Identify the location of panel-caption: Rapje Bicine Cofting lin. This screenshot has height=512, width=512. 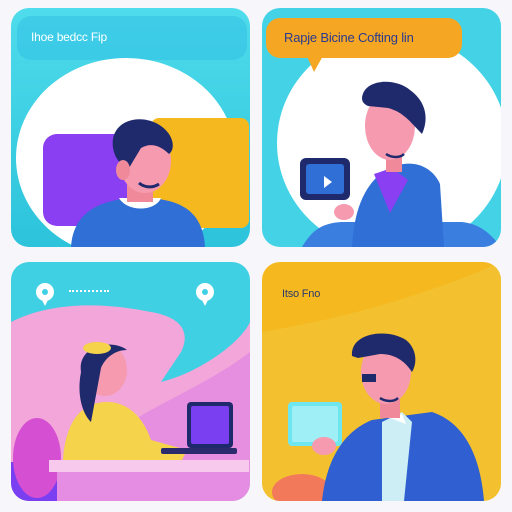
(349, 37).